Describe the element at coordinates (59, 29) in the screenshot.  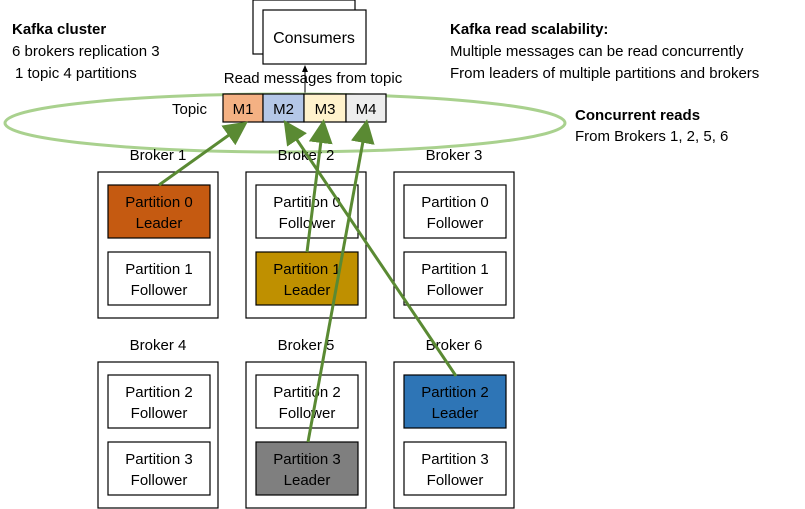
I see `cluster-title: Kafka cluster` at that location.